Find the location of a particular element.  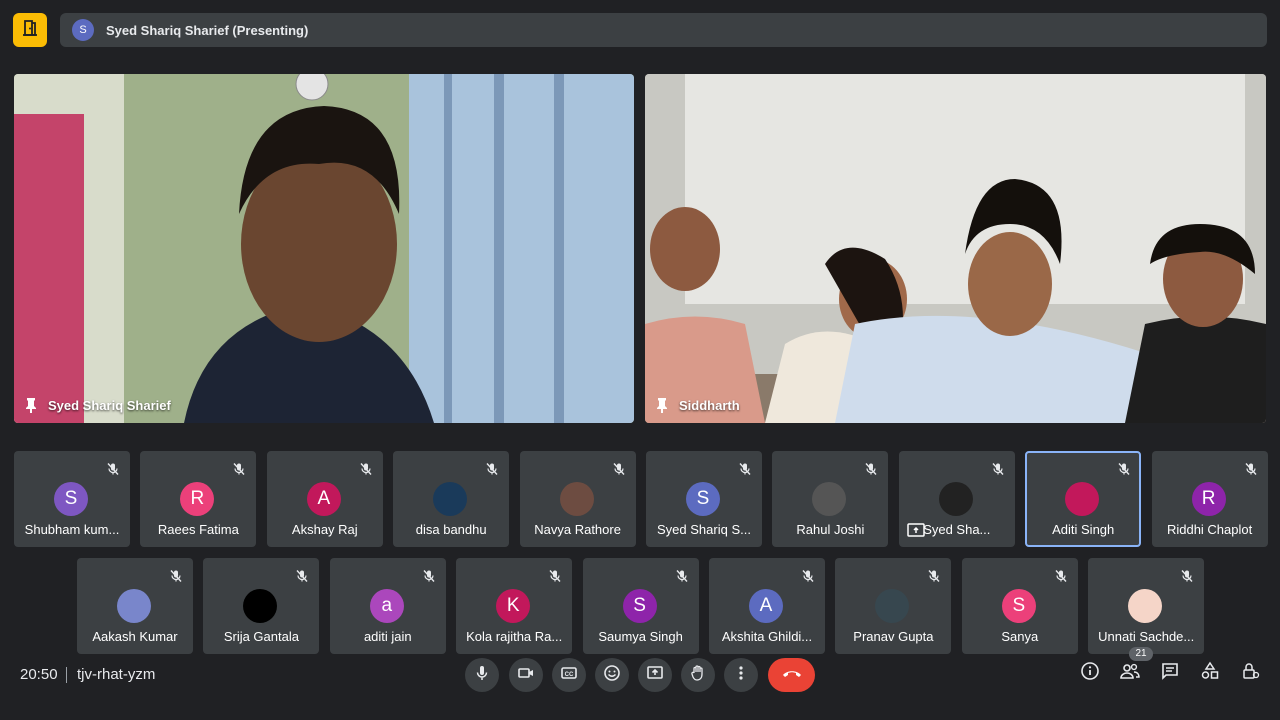

participant-name: Pranav Gupta is located at coordinates (893, 636).